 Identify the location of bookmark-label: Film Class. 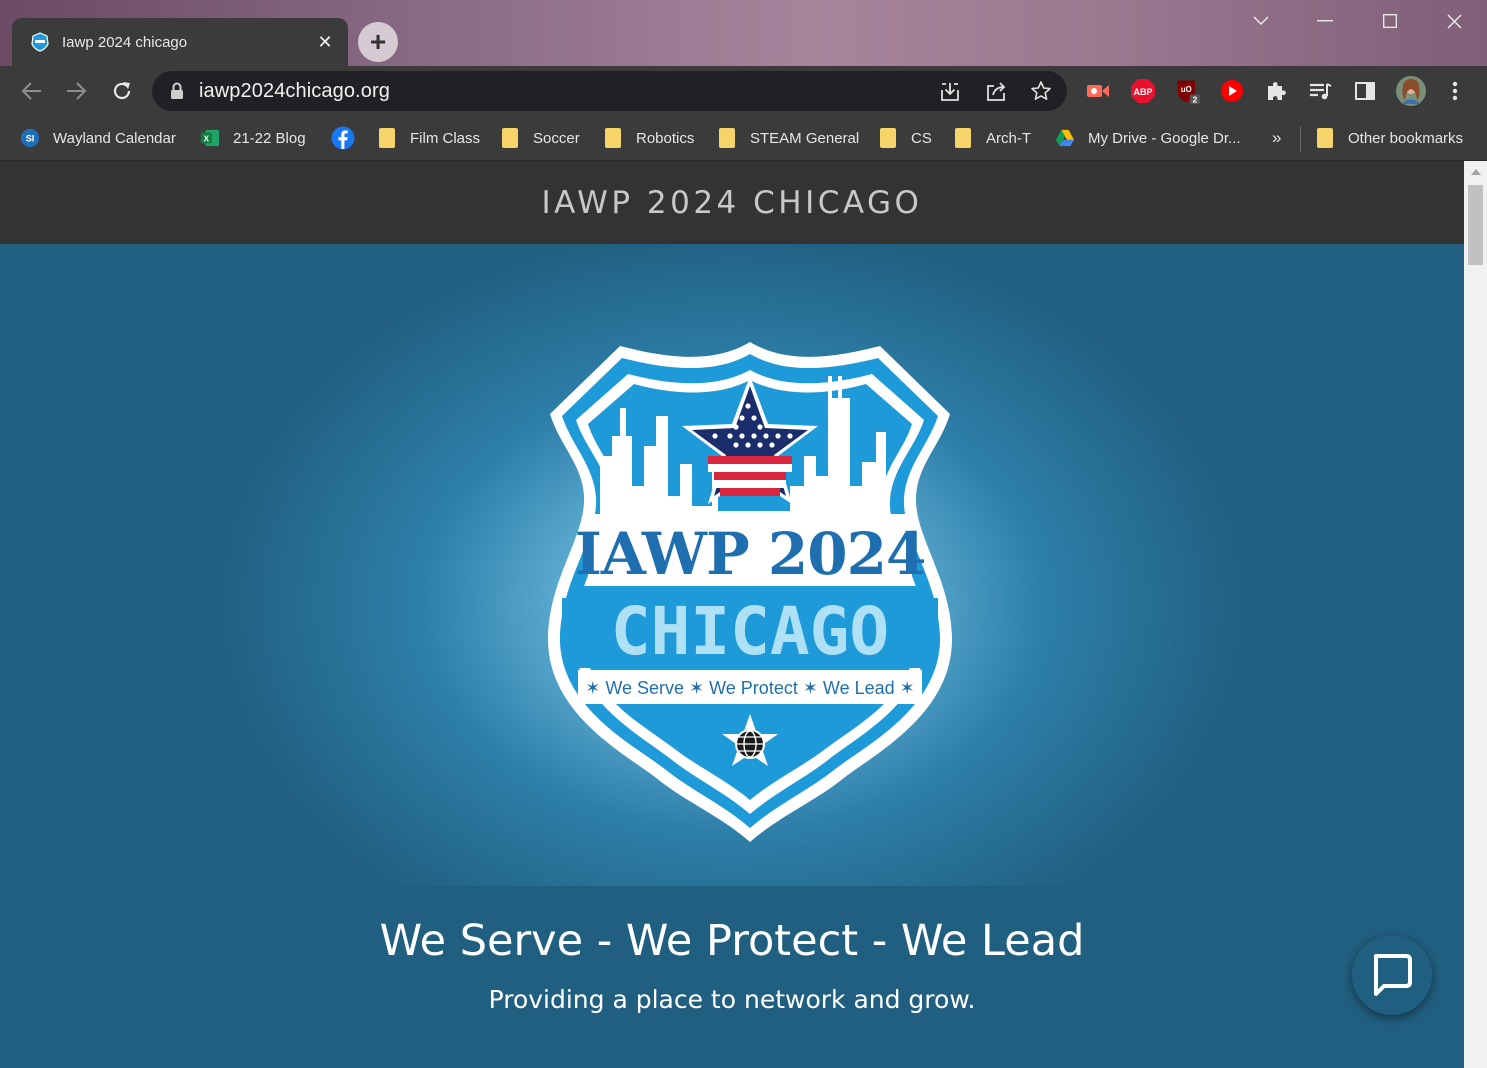
(445, 138).